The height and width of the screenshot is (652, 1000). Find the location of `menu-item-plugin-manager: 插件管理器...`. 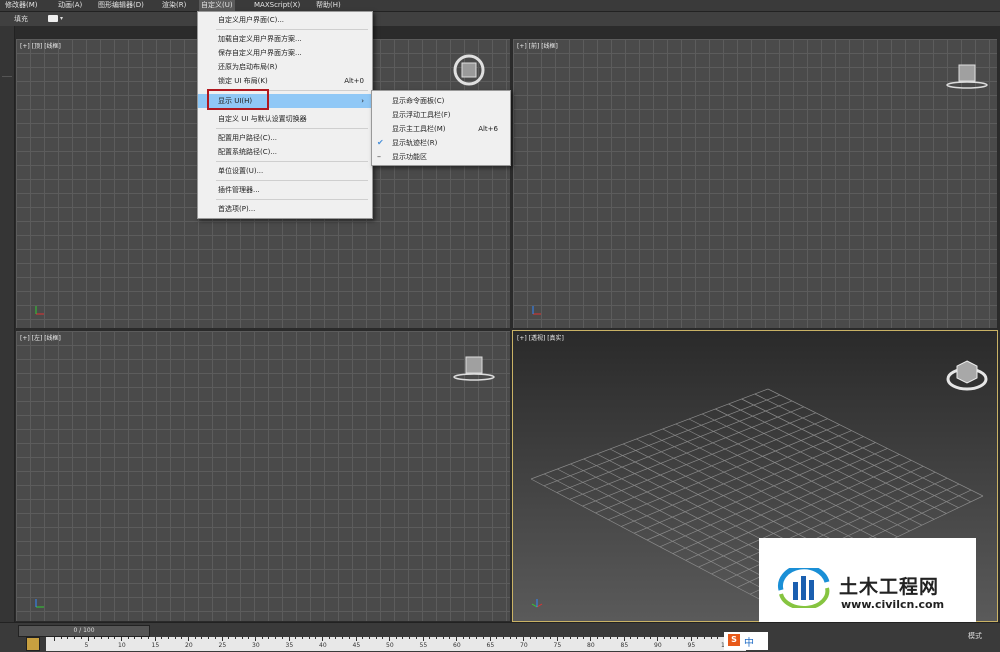

menu-item-plugin-manager: 插件管理器... is located at coordinates (285, 190).